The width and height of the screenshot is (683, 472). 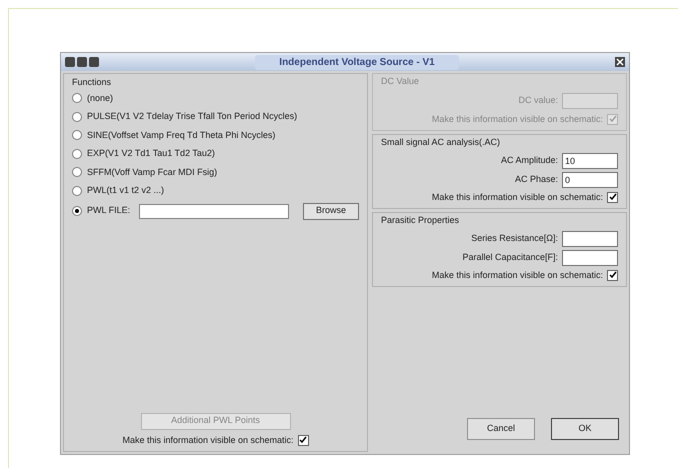 What do you see at coordinates (420, 220) in the screenshot?
I see `group-title: Parasitic Properties` at bounding box center [420, 220].